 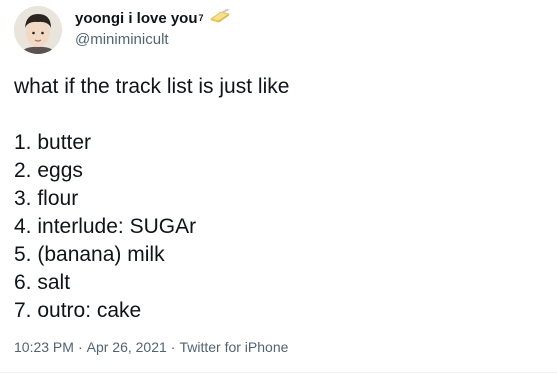 What do you see at coordinates (233, 347) in the screenshot?
I see `tweet-source: Twitter for iPhone` at bounding box center [233, 347].